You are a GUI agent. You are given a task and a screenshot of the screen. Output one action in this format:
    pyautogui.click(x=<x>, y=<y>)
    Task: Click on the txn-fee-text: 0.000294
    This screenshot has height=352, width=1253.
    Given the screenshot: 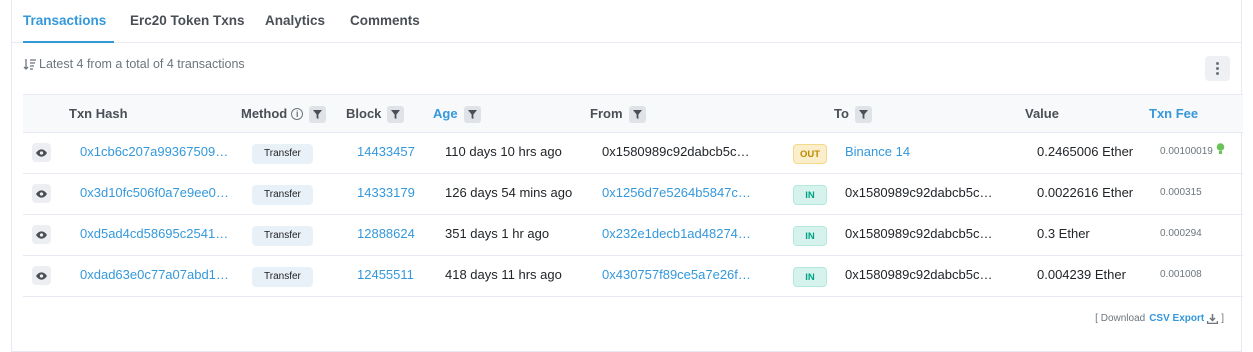 What is the action you would take?
    pyautogui.click(x=1181, y=233)
    